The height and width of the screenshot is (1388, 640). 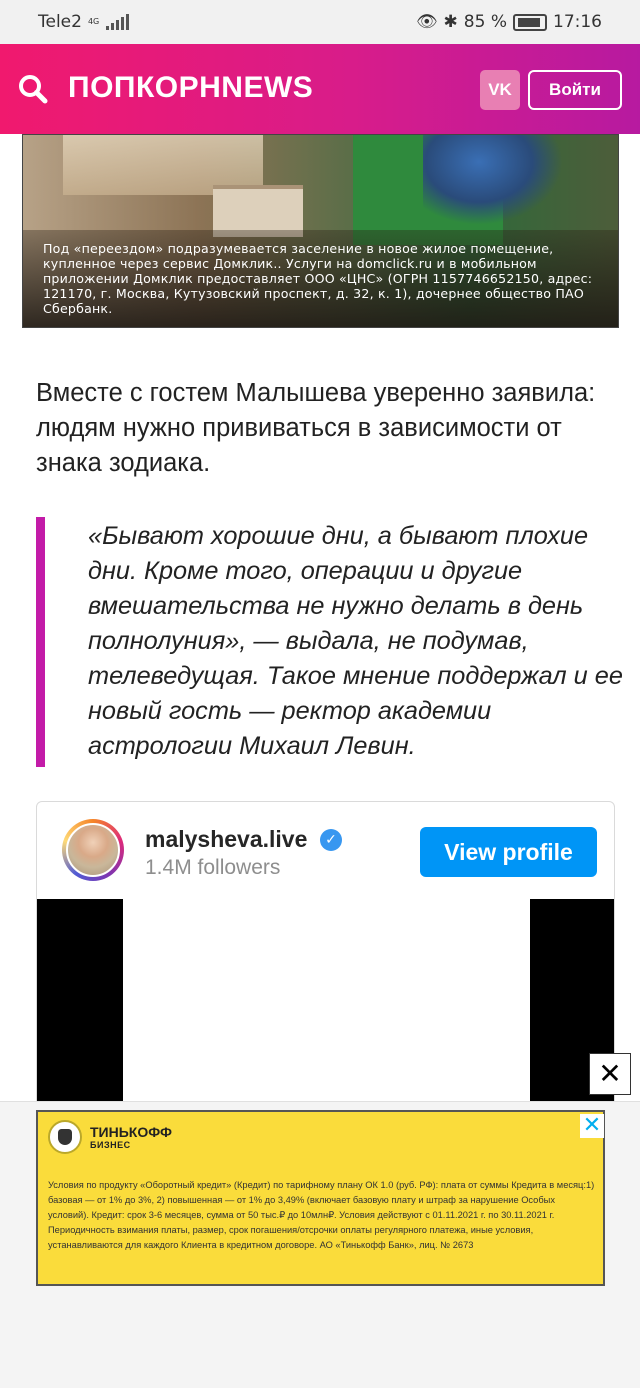 What do you see at coordinates (331, 840) in the screenshot?
I see `verified-badge-icon: ✓` at bounding box center [331, 840].